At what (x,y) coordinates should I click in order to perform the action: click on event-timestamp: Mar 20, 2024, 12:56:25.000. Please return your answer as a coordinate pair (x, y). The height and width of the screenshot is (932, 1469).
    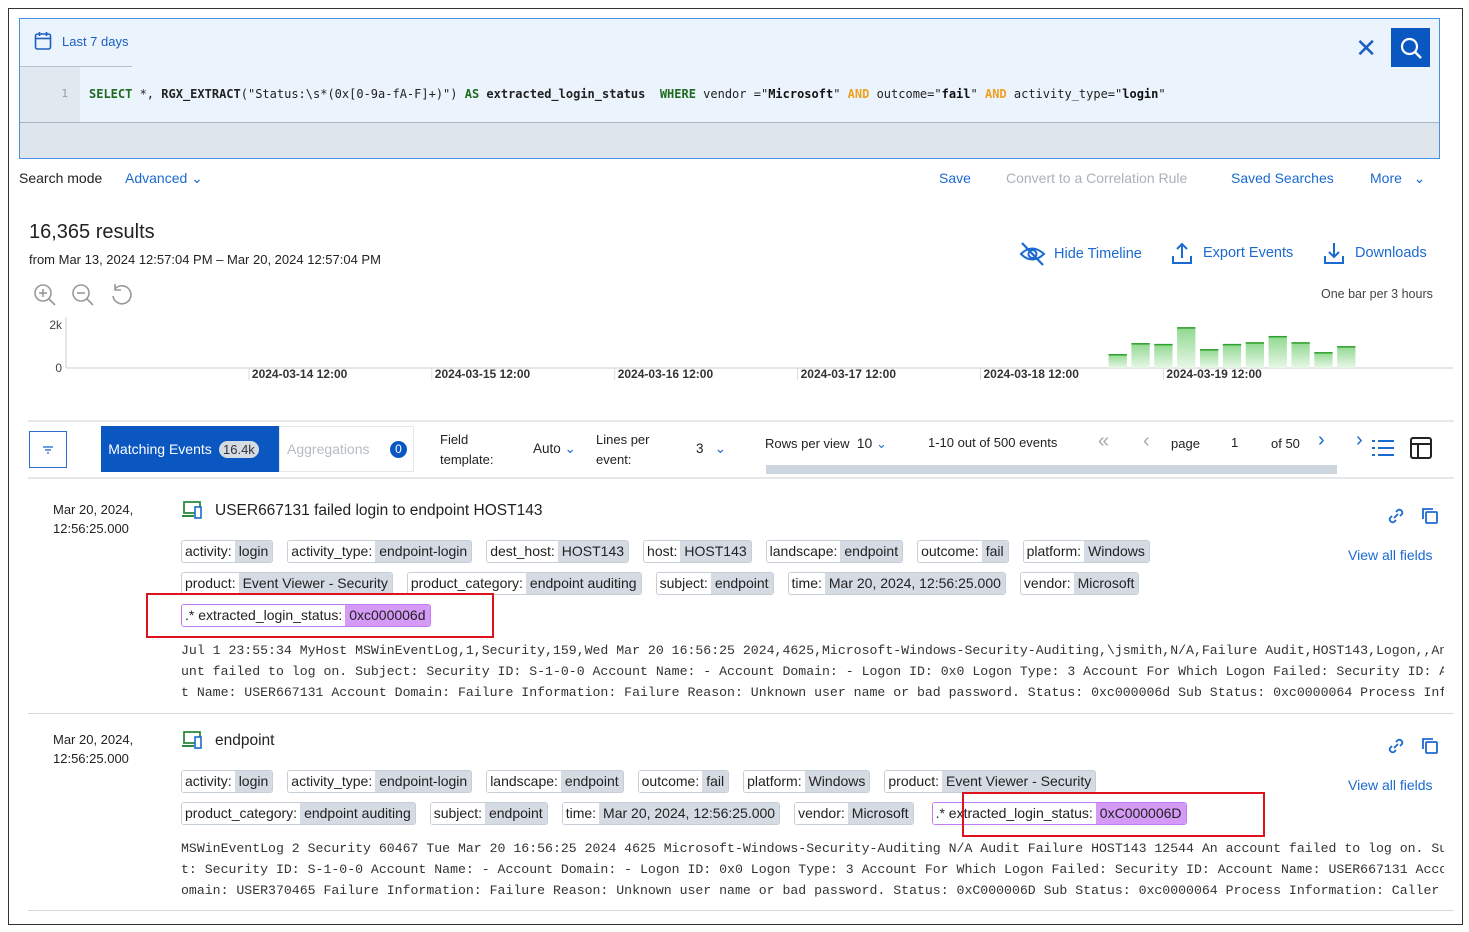
    Looking at the image, I should click on (93, 749).